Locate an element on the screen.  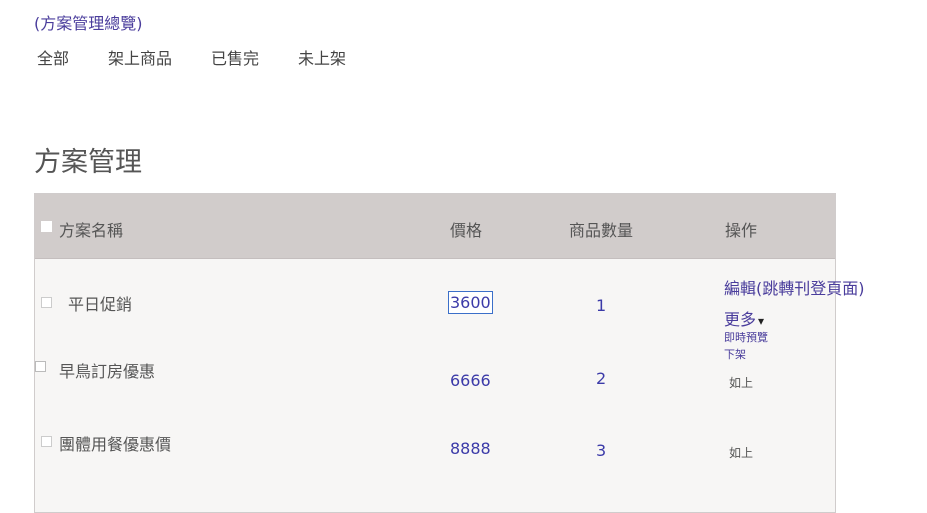
plan-price: 8888 is located at coordinates (470, 448).